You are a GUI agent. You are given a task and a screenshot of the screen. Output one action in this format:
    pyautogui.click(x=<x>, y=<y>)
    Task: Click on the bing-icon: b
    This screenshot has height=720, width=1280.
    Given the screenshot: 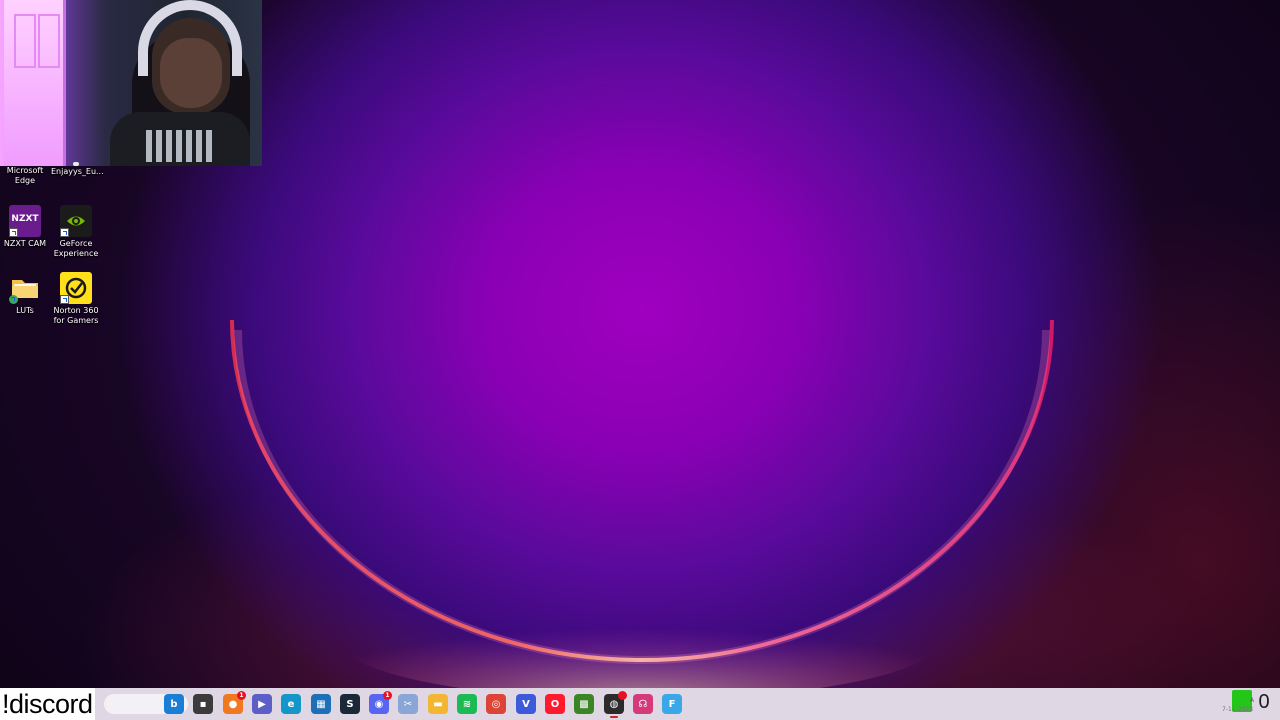 What is the action you would take?
    pyautogui.click(x=174, y=704)
    